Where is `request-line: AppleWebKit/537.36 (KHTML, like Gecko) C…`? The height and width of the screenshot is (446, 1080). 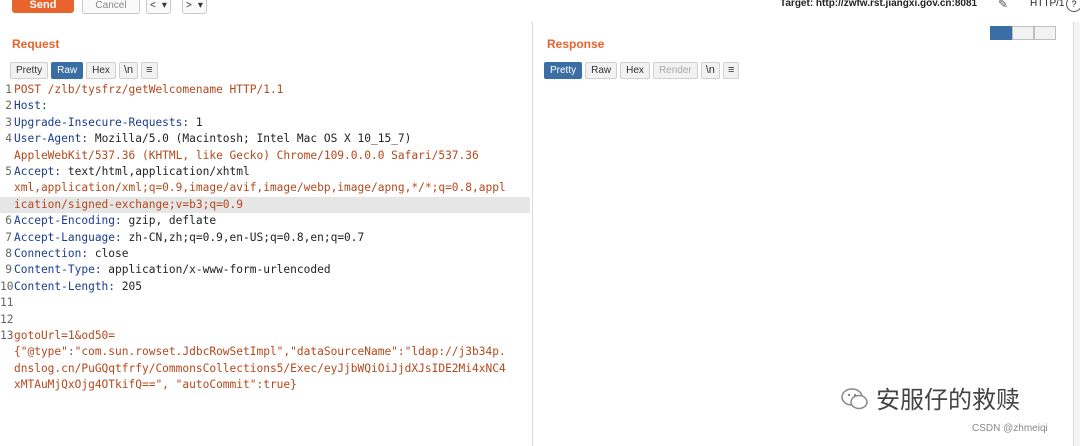
request-line: AppleWebKit/537.36 (KHTML, like Gecko) C… is located at coordinates (265, 156).